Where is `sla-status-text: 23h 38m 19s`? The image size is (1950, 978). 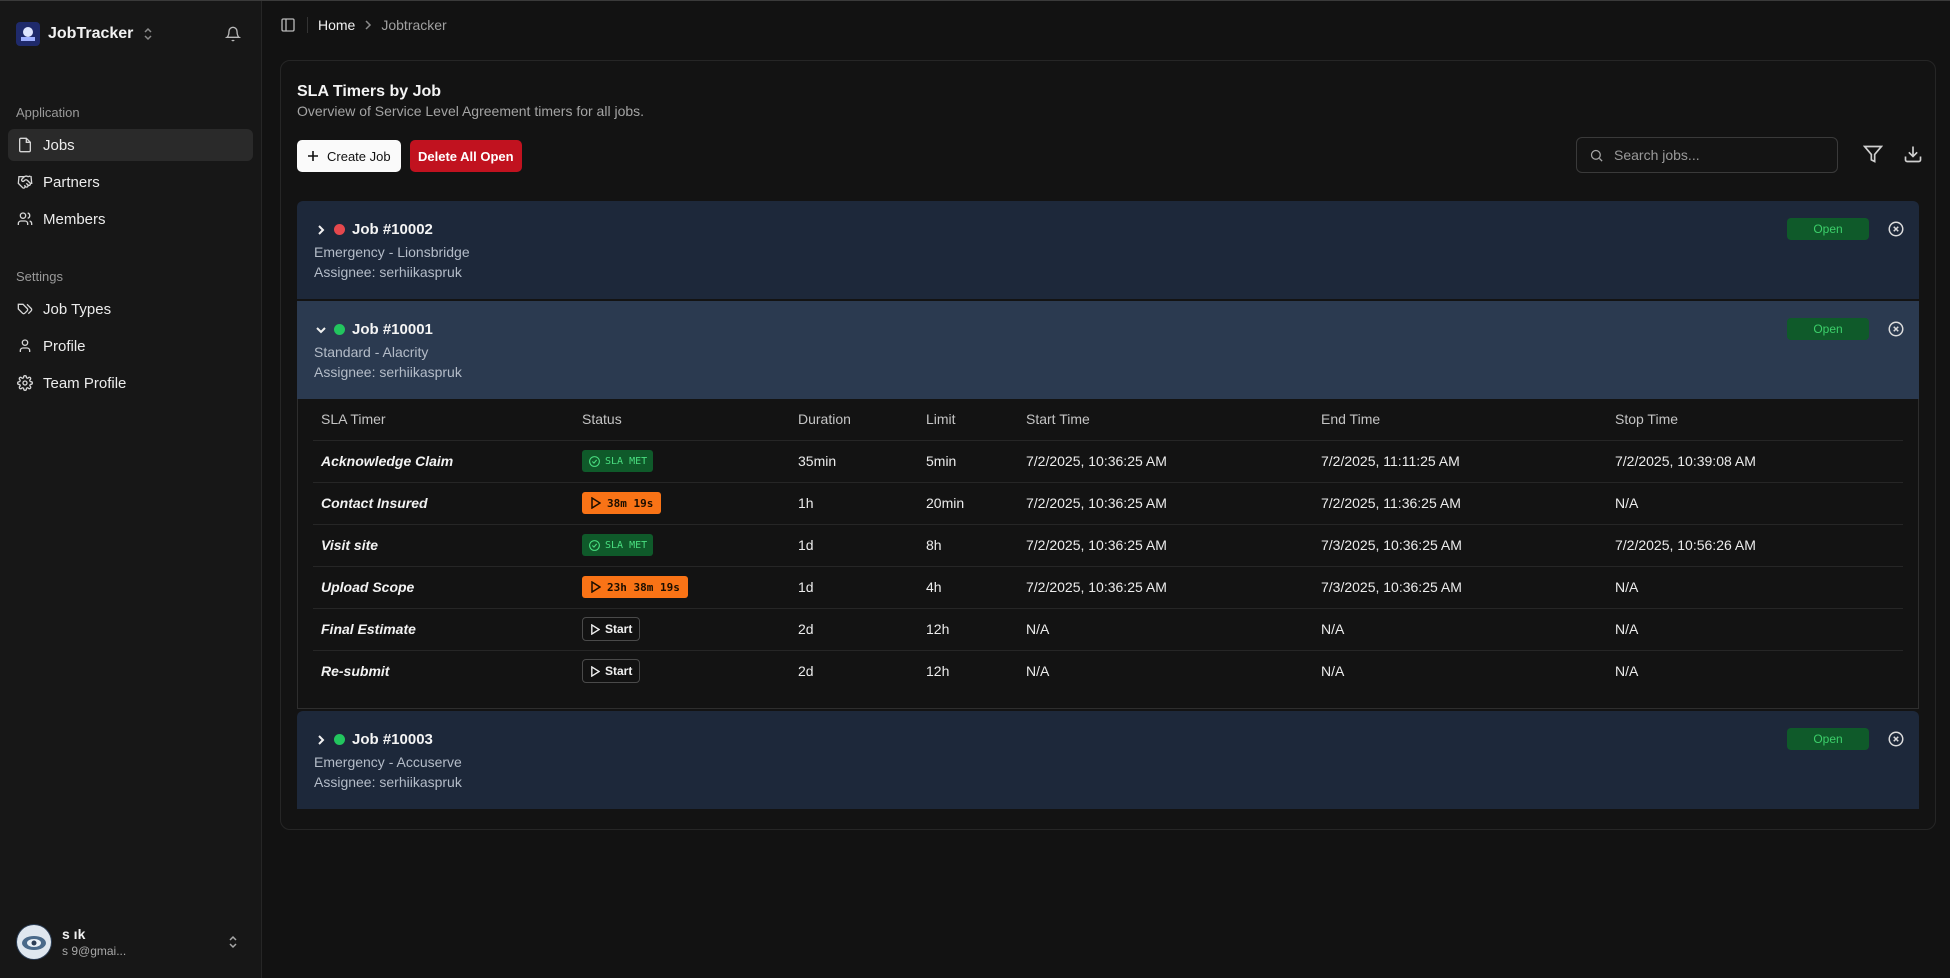
sla-status-text: 23h 38m 19s is located at coordinates (643, 587).